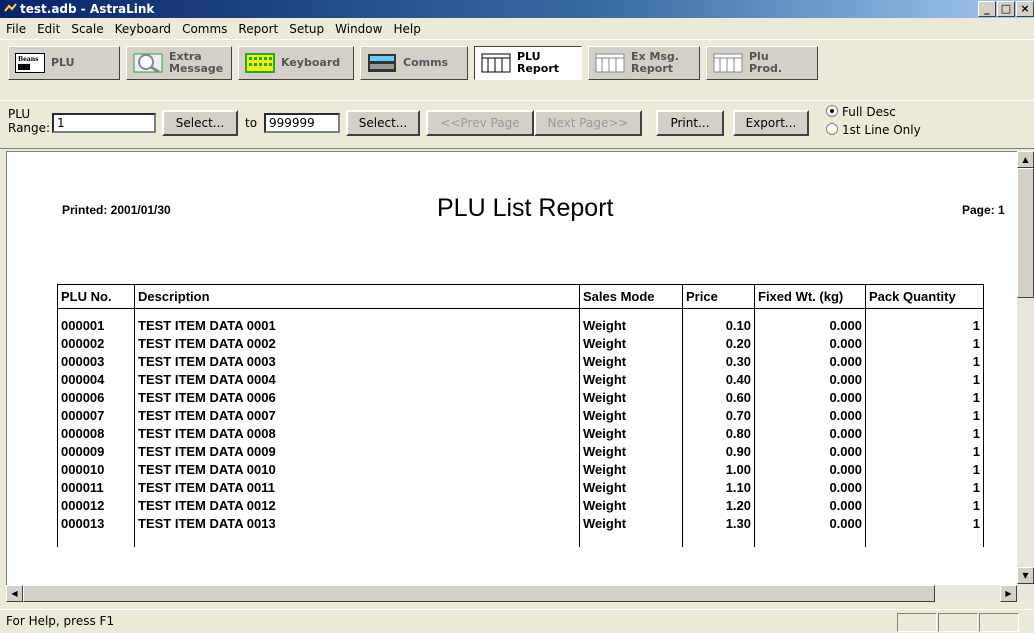 This screenshot has height=633, width=1034. What do you see at coordinates (1025, 9) in the screenshot?
I see `close-button: ×` at bounding box center [1025, 9].